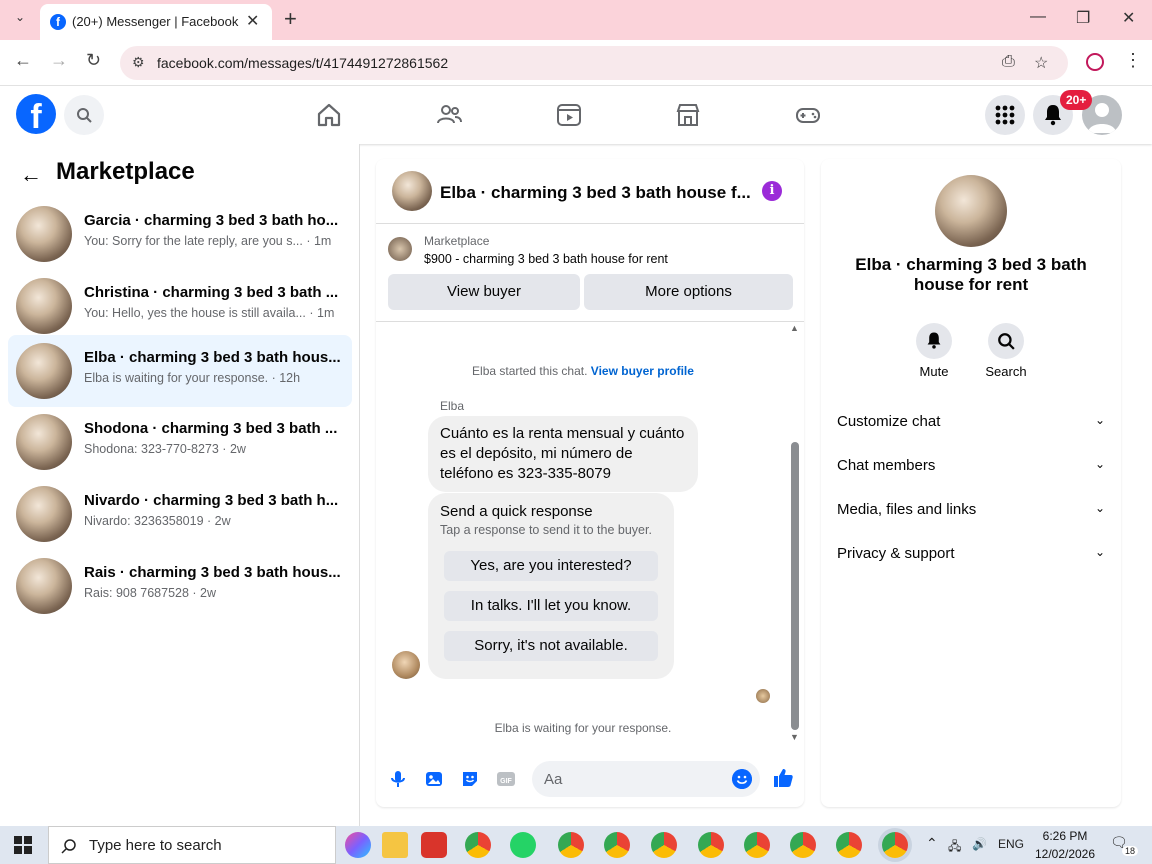  What do you see at coordinates (252, 21) in the screenshot?
I see `close-tab-icon: ✕` at bounding box center [252, 21].